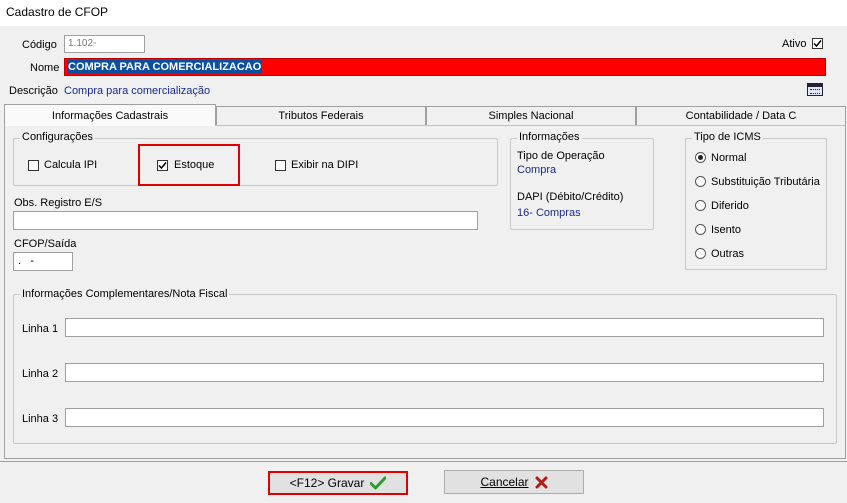  Describe the element at coordinates (504, 482) in the screenshot. I see `cancelar-label: Cancelar` at that location.